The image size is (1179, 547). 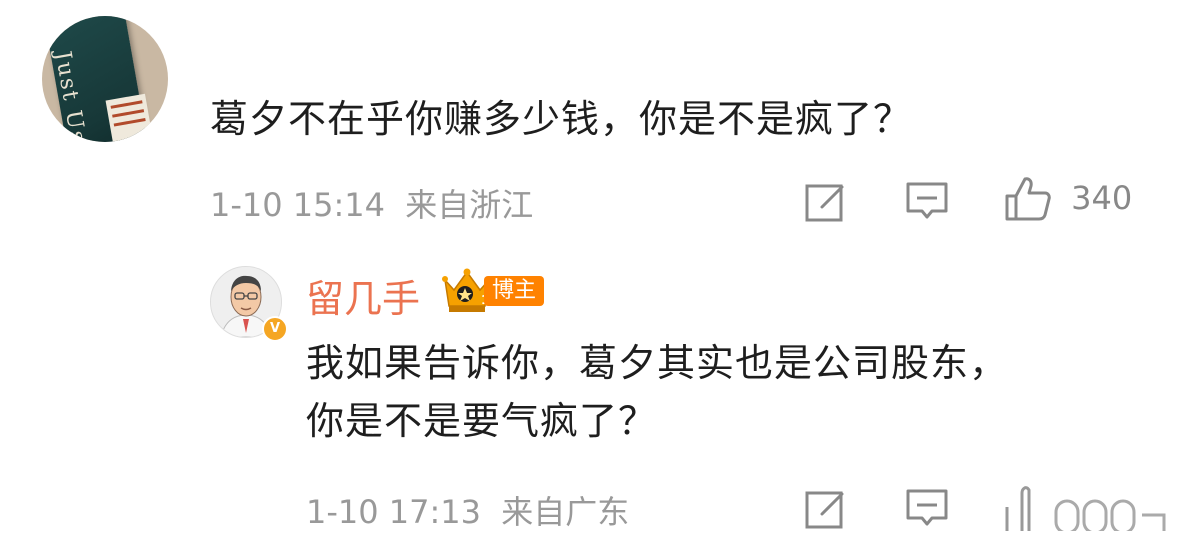 I want to click on reply-line-1: 我如果告诉你，葛夕其实也是公司股东，, so click(x=657, y=363).